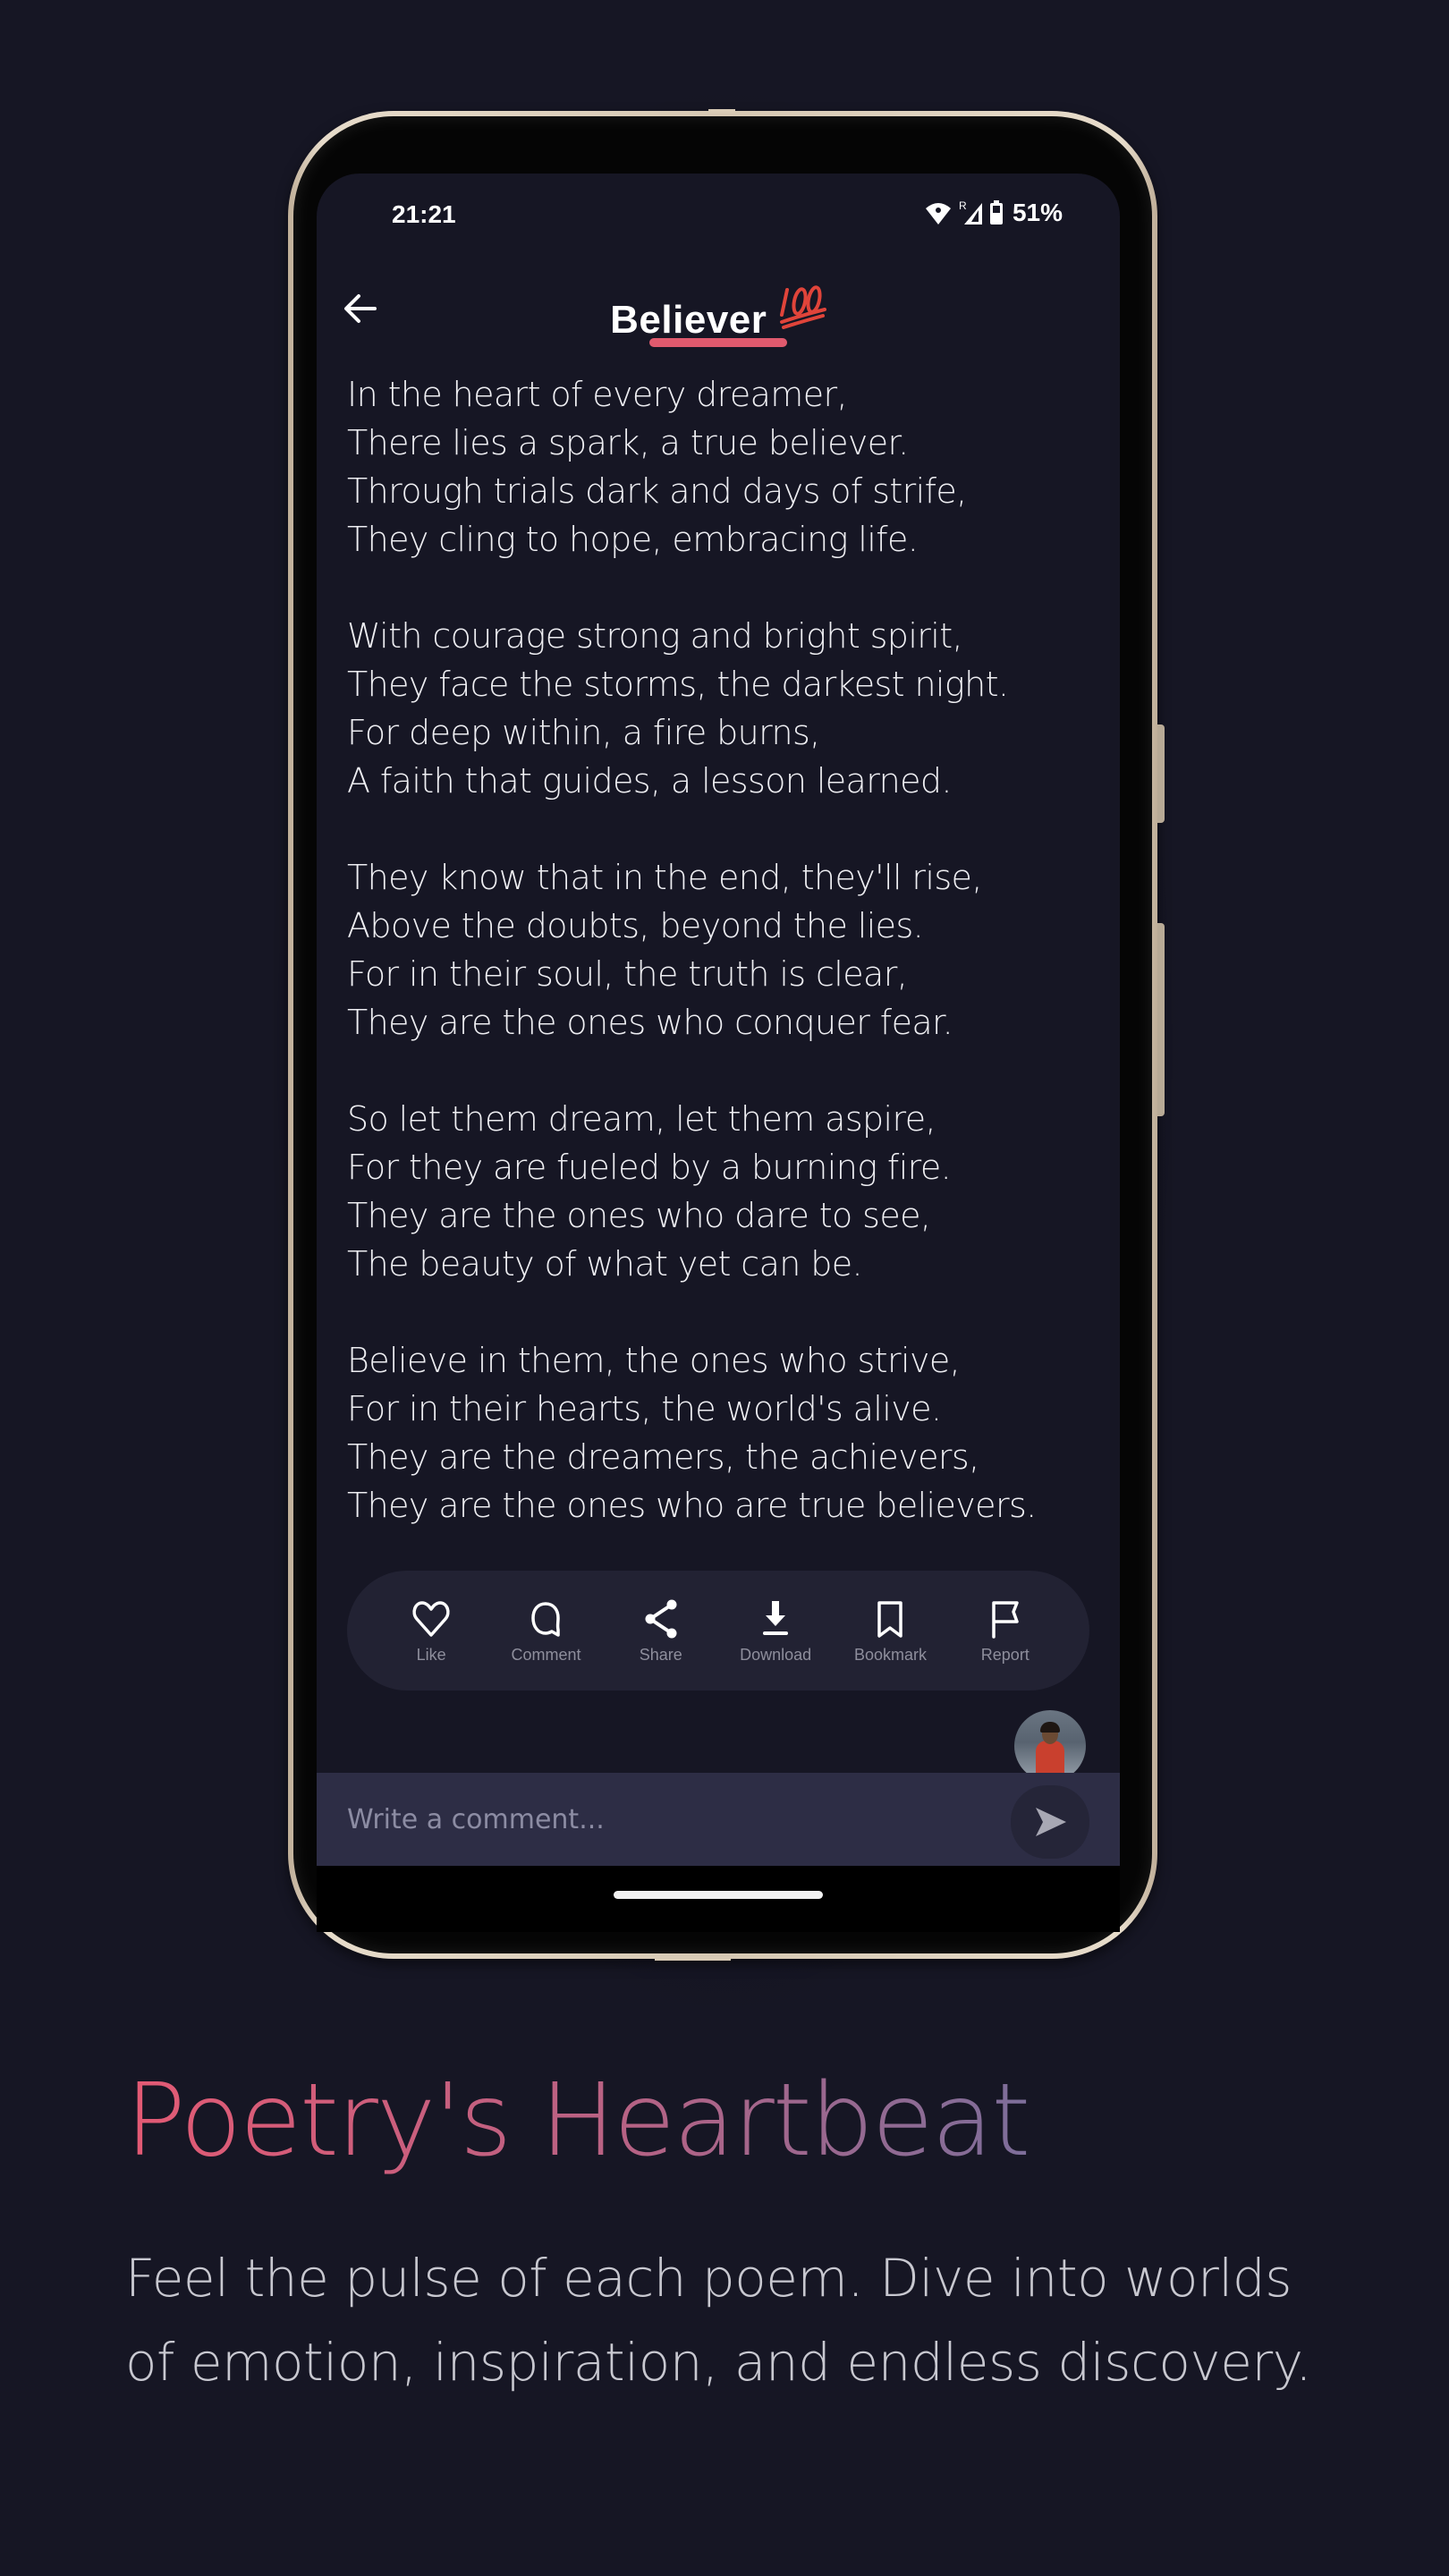 Image resolution: width=1449 pixels, height=2576 pixels. I want to click on poem-line: They are the dreamers, the achievers,, so click(663, 1457).